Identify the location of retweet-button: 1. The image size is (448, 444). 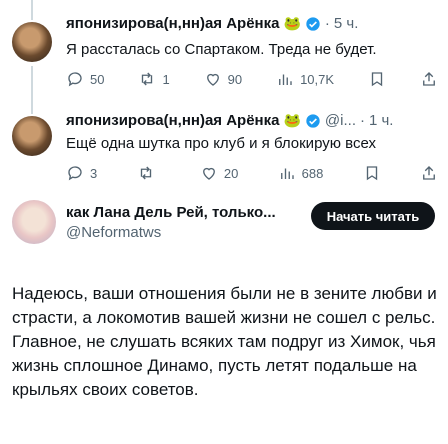
(154, 79).